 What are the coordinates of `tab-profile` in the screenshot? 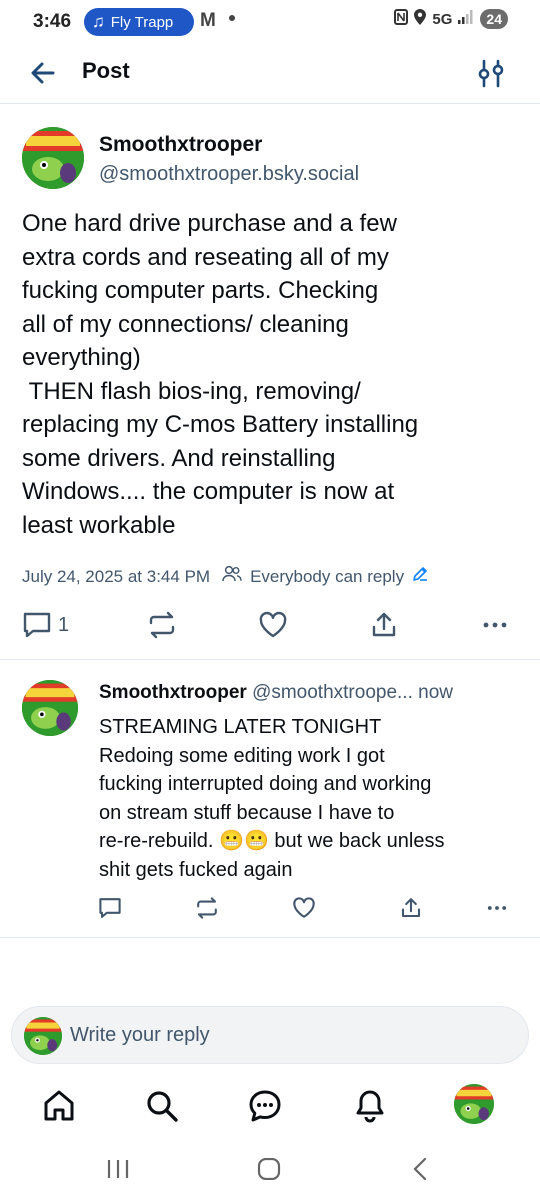 It's located at (474, 1104).